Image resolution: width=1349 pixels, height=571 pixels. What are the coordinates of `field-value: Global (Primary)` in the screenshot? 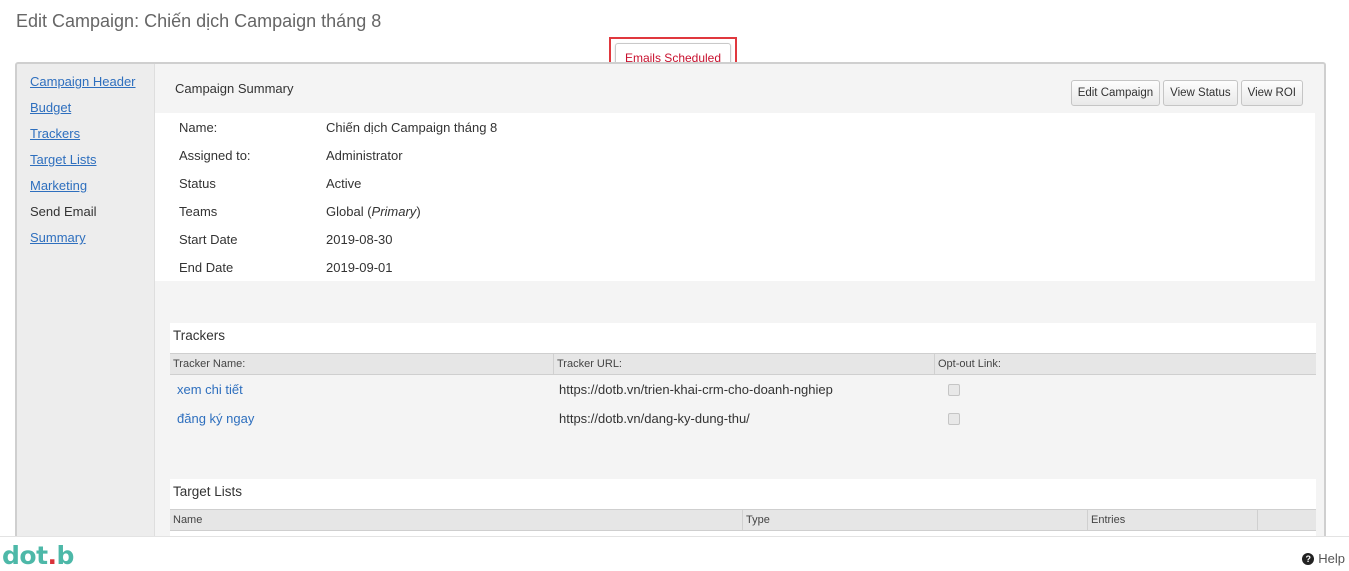 It's located at (373, 211).